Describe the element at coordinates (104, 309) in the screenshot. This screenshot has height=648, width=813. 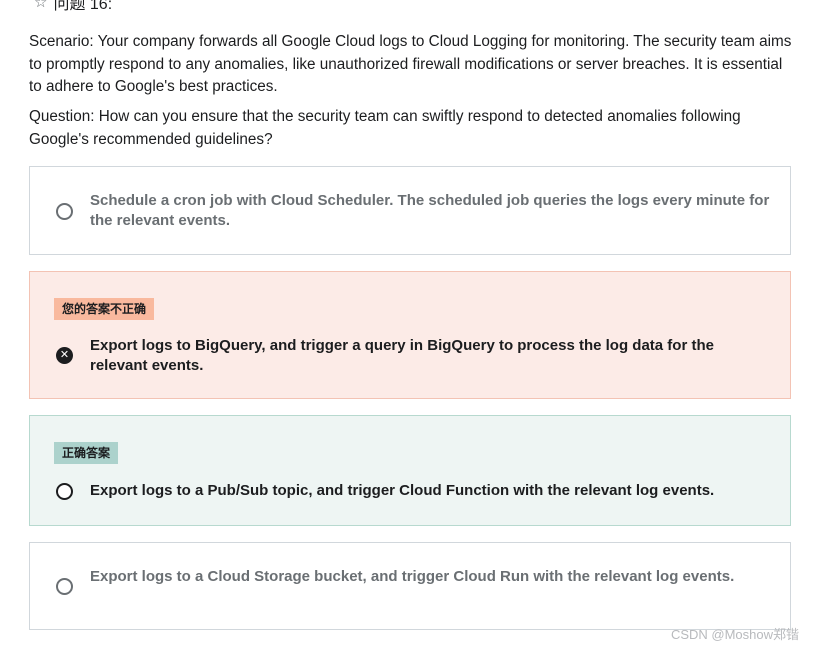
I see `incorrect-answer-badge: 您的答案不正确` at that location.